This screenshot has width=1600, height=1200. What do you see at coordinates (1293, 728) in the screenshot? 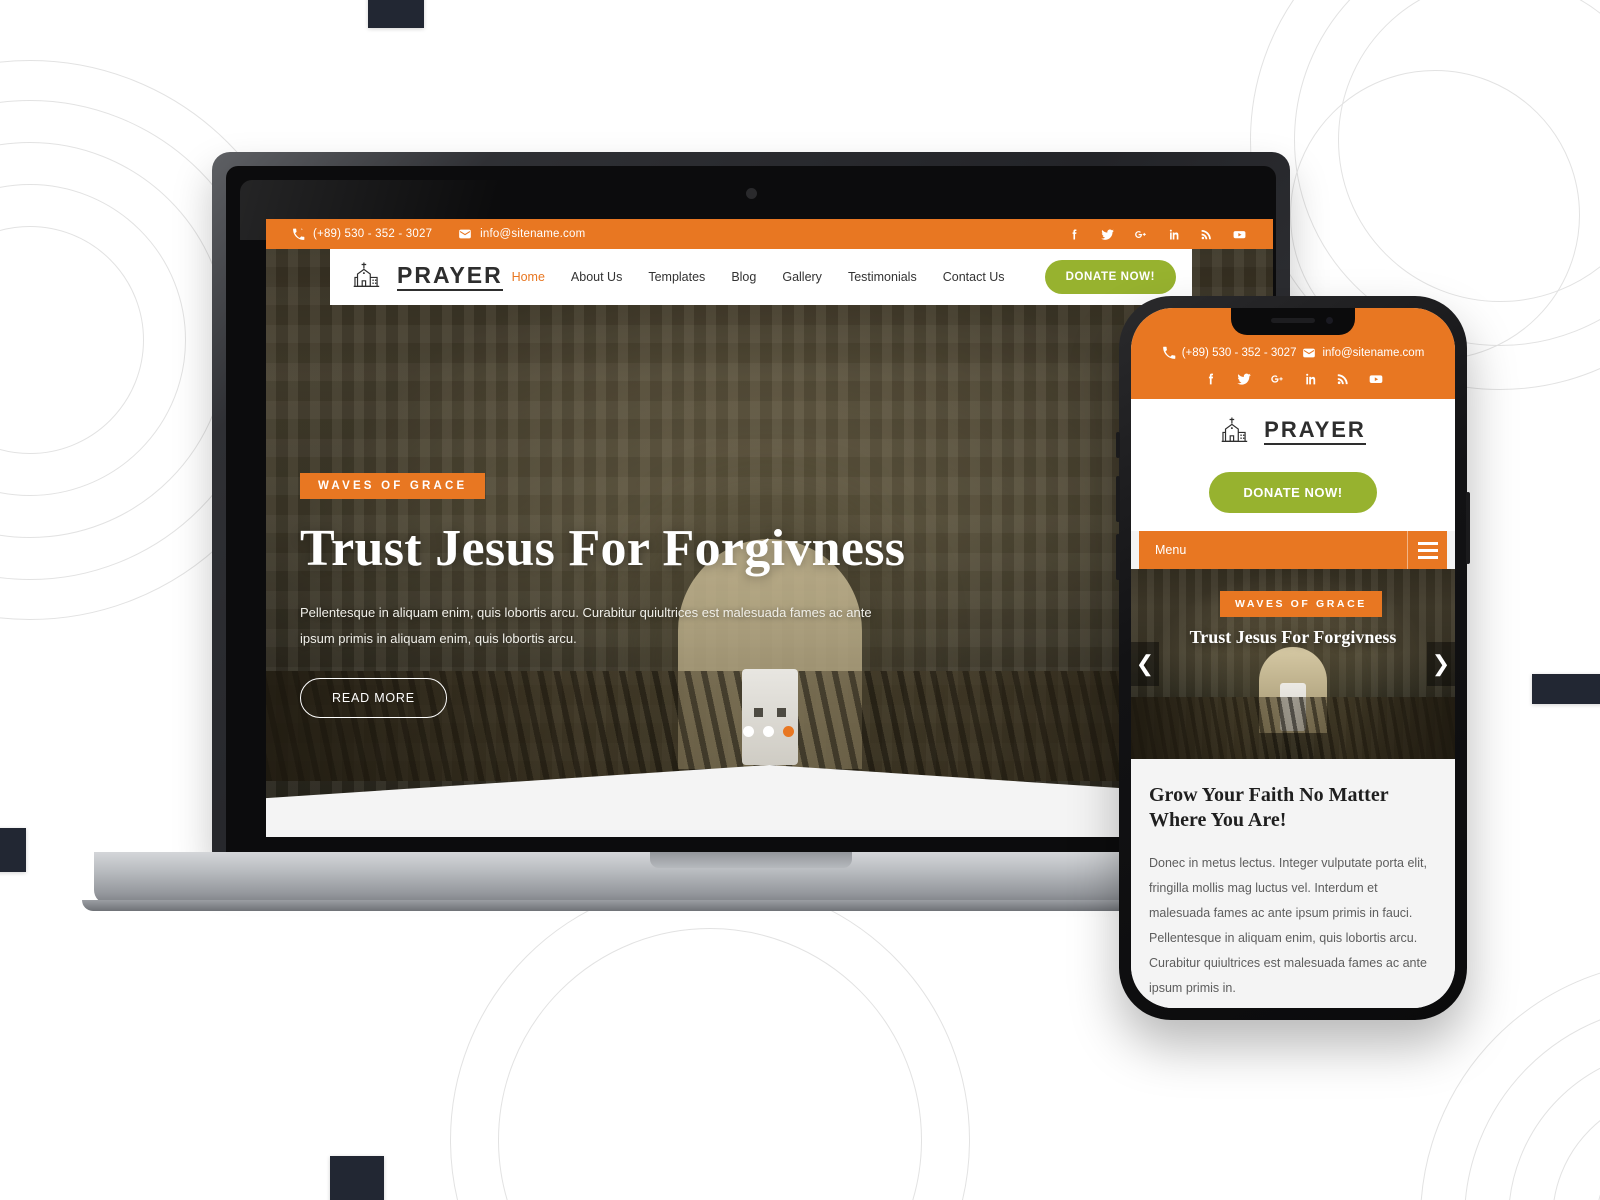
I see `church-pews` at bounding box center [1293, 728].